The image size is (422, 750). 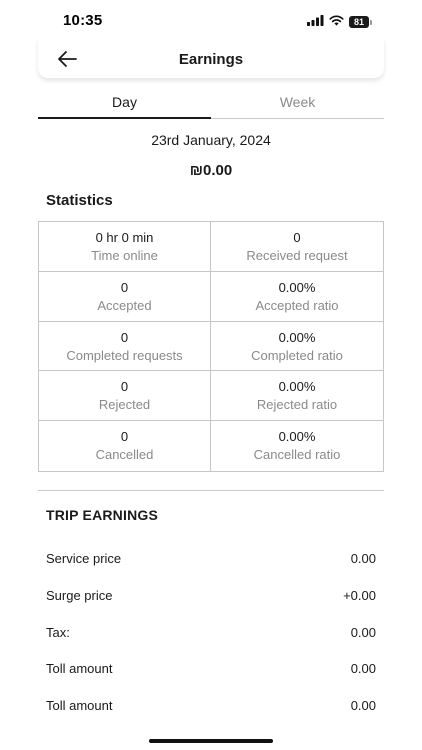 What do you see at coordinates (79, 200) in the screenshot?
I see `statistics-title: Statistics` at bounding box center [79, 200].